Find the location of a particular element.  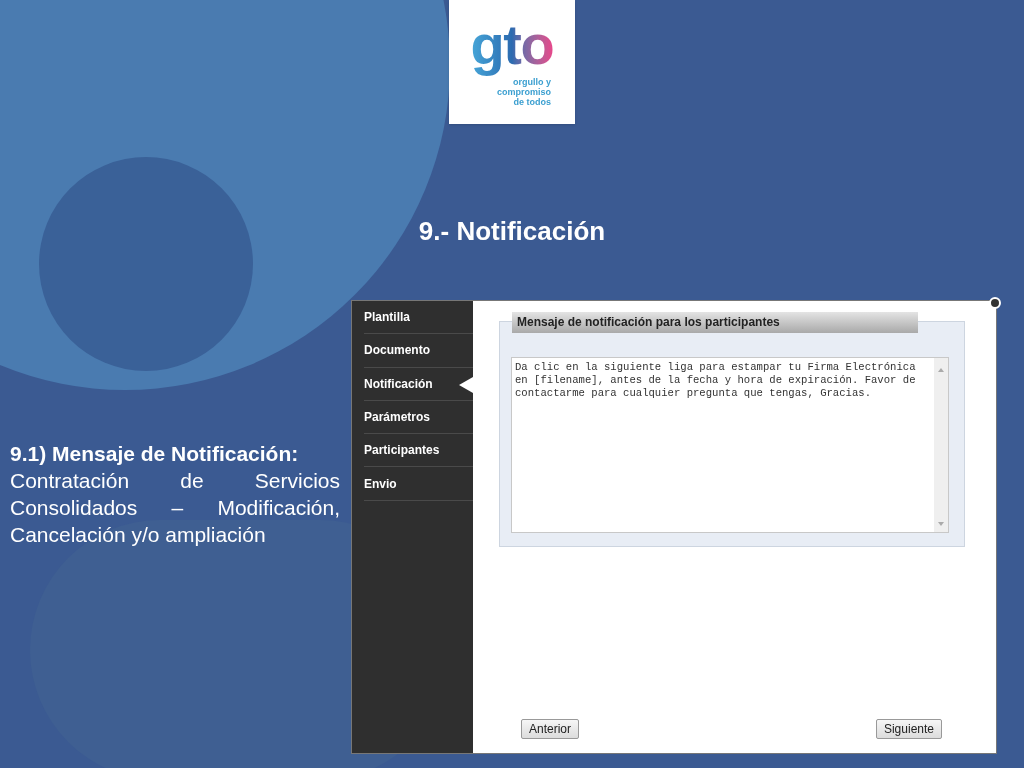

nav-button: Siguiente is located at coordinates (908, 729).